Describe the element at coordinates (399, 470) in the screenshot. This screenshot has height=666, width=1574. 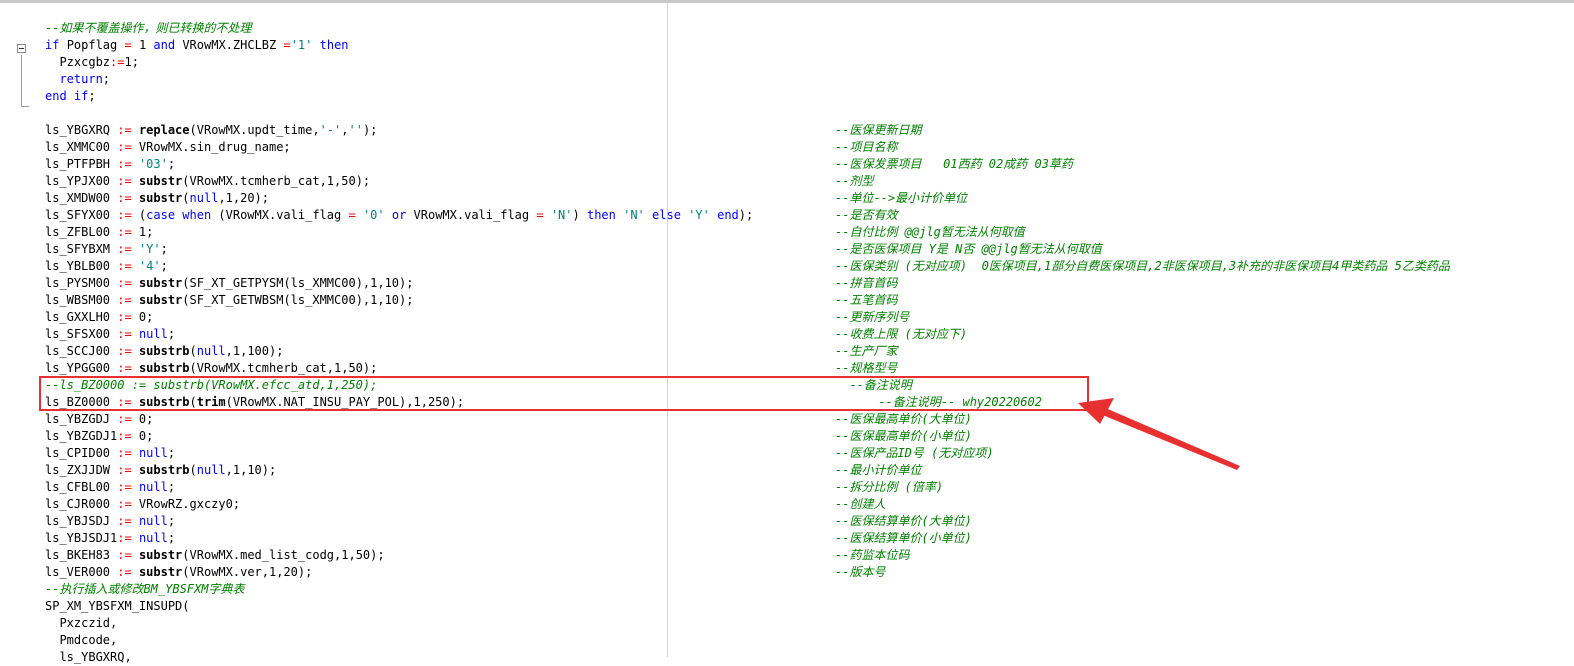
I see `code-line: ls_ZXJJDW := substrb(null,1,10);` at that location.